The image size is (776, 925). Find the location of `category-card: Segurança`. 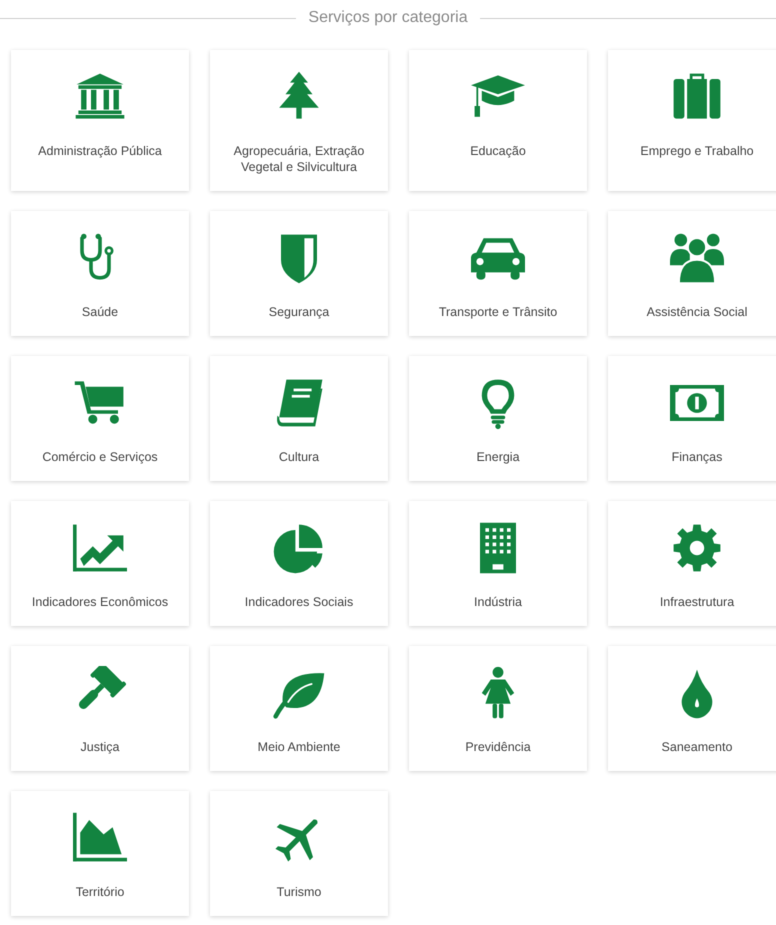

category-card: Segurança is located at coordinates (299, 273).